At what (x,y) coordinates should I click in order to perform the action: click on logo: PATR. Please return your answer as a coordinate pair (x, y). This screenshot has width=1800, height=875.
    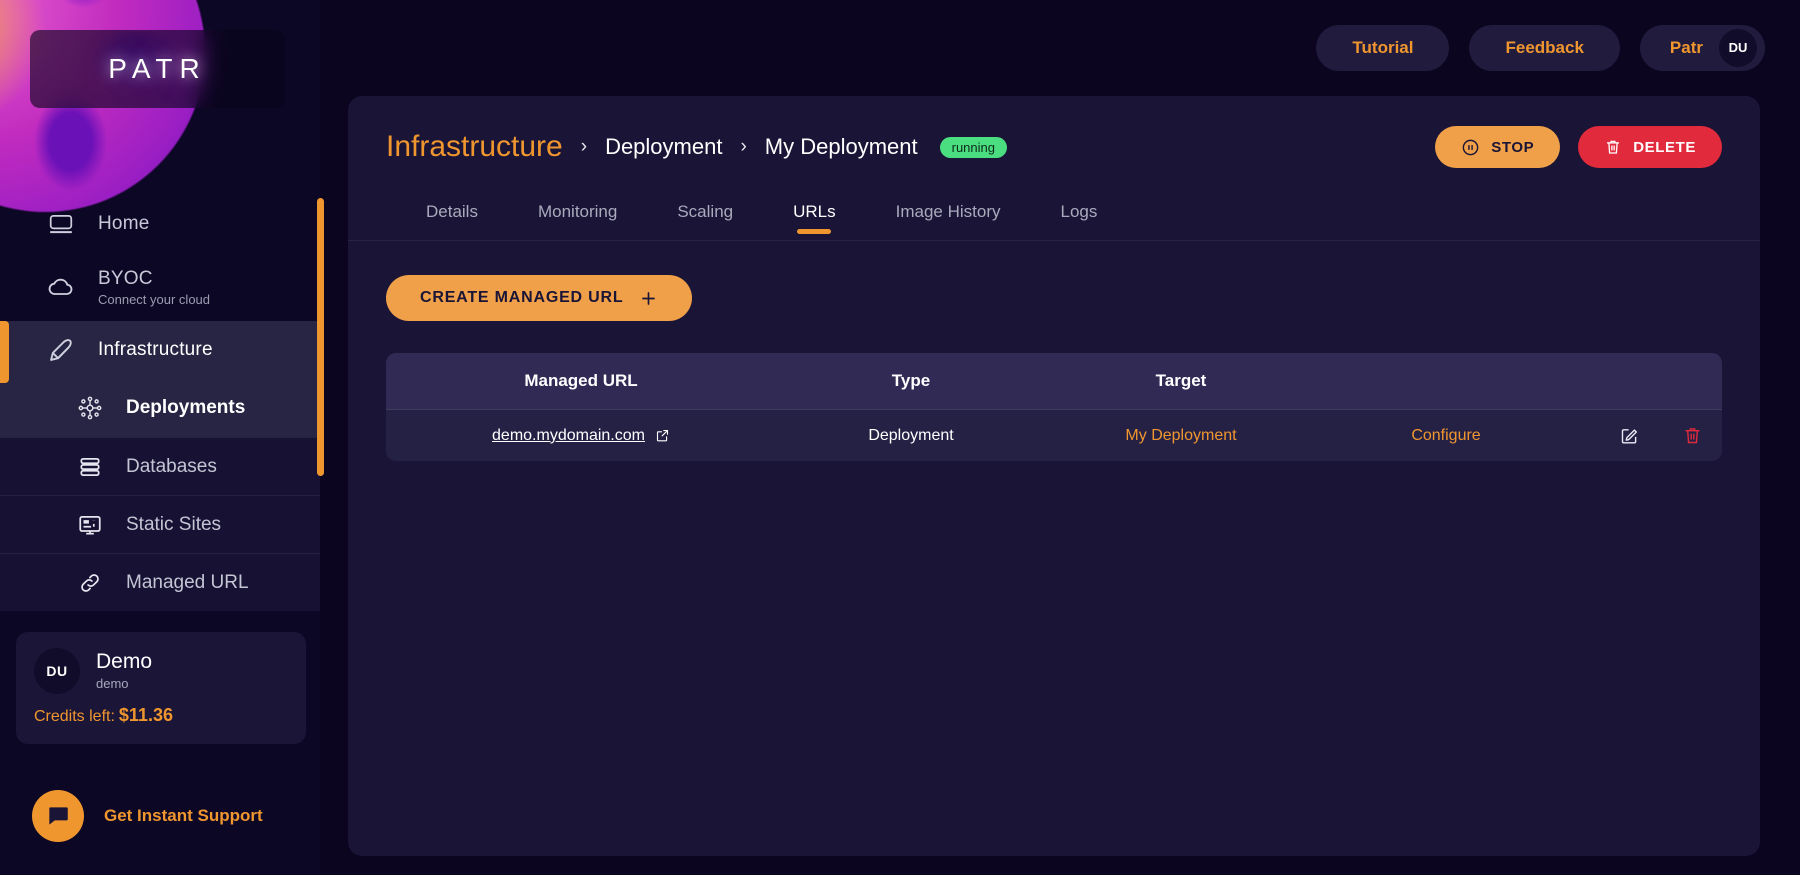
    Looking at the image, I should click on (157, 69).